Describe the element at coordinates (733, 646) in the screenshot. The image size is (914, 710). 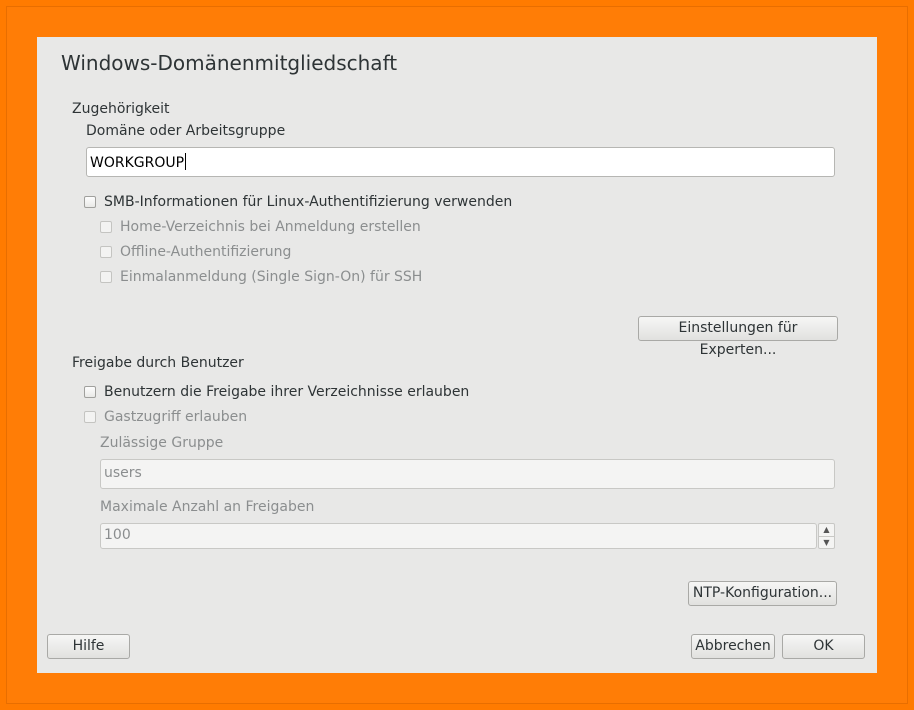
I see `cancel-button: Abbrechen` at that location.